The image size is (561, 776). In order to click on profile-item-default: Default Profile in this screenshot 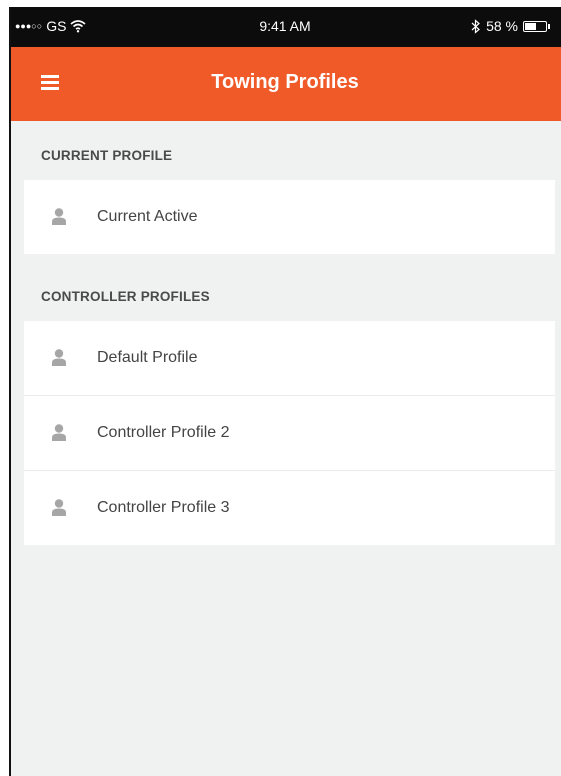, I will do `click(289, 358)`.